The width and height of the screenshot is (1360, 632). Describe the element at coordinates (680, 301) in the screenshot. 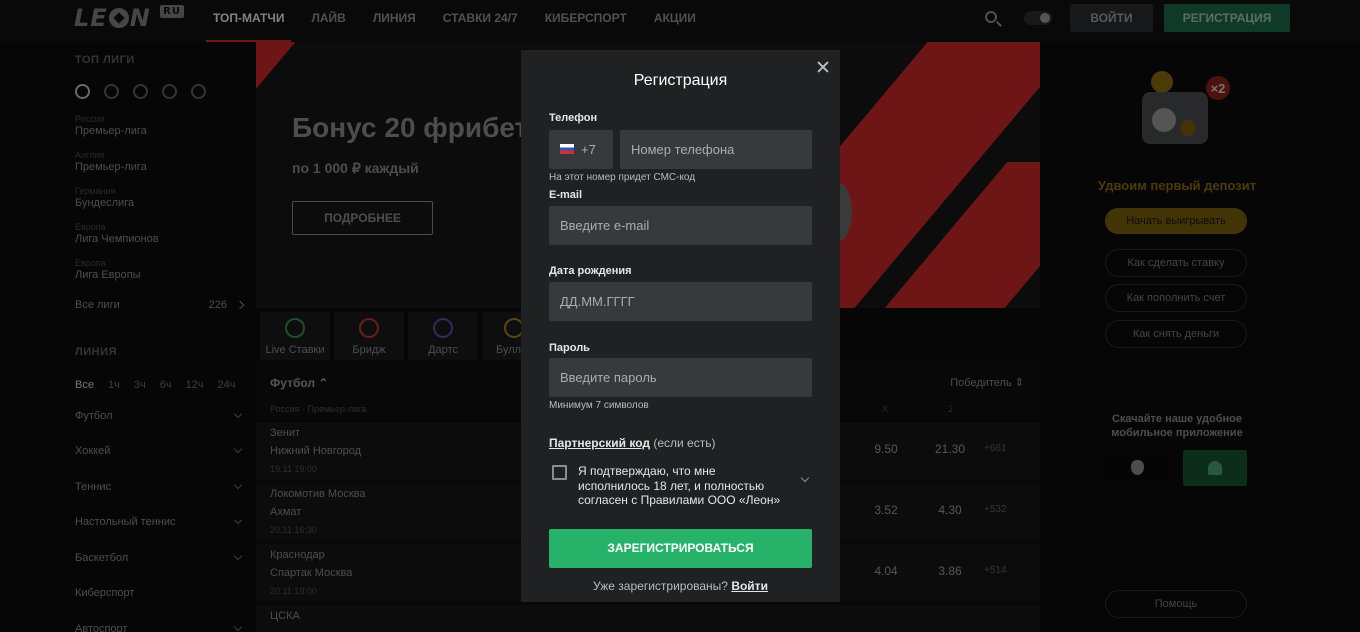

I see `birthdate-input` at that location.